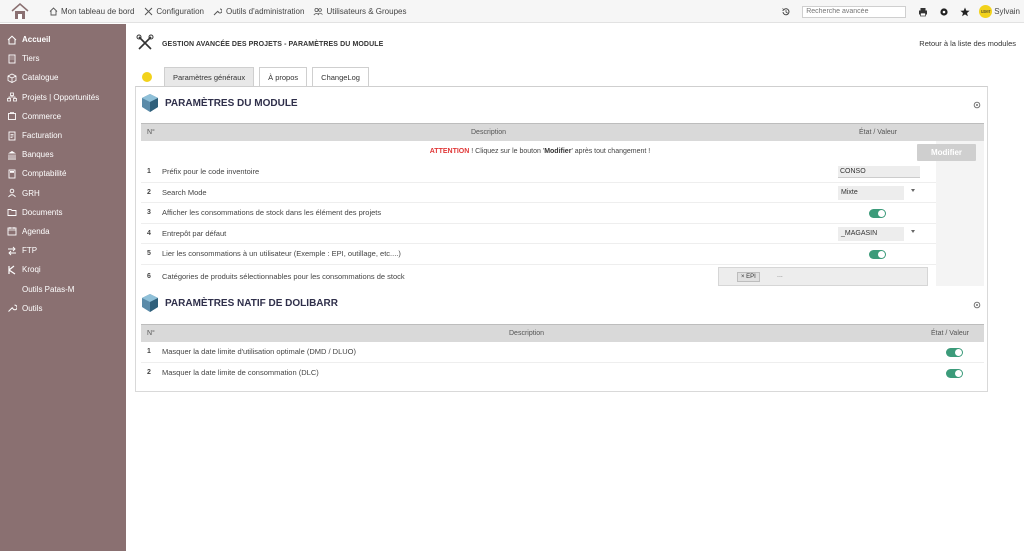 The height and width of the screenshot is (551, 1024). Describe the element at coordinates (12, 231) in the screenshot. I see `calendar-icon` at that location.